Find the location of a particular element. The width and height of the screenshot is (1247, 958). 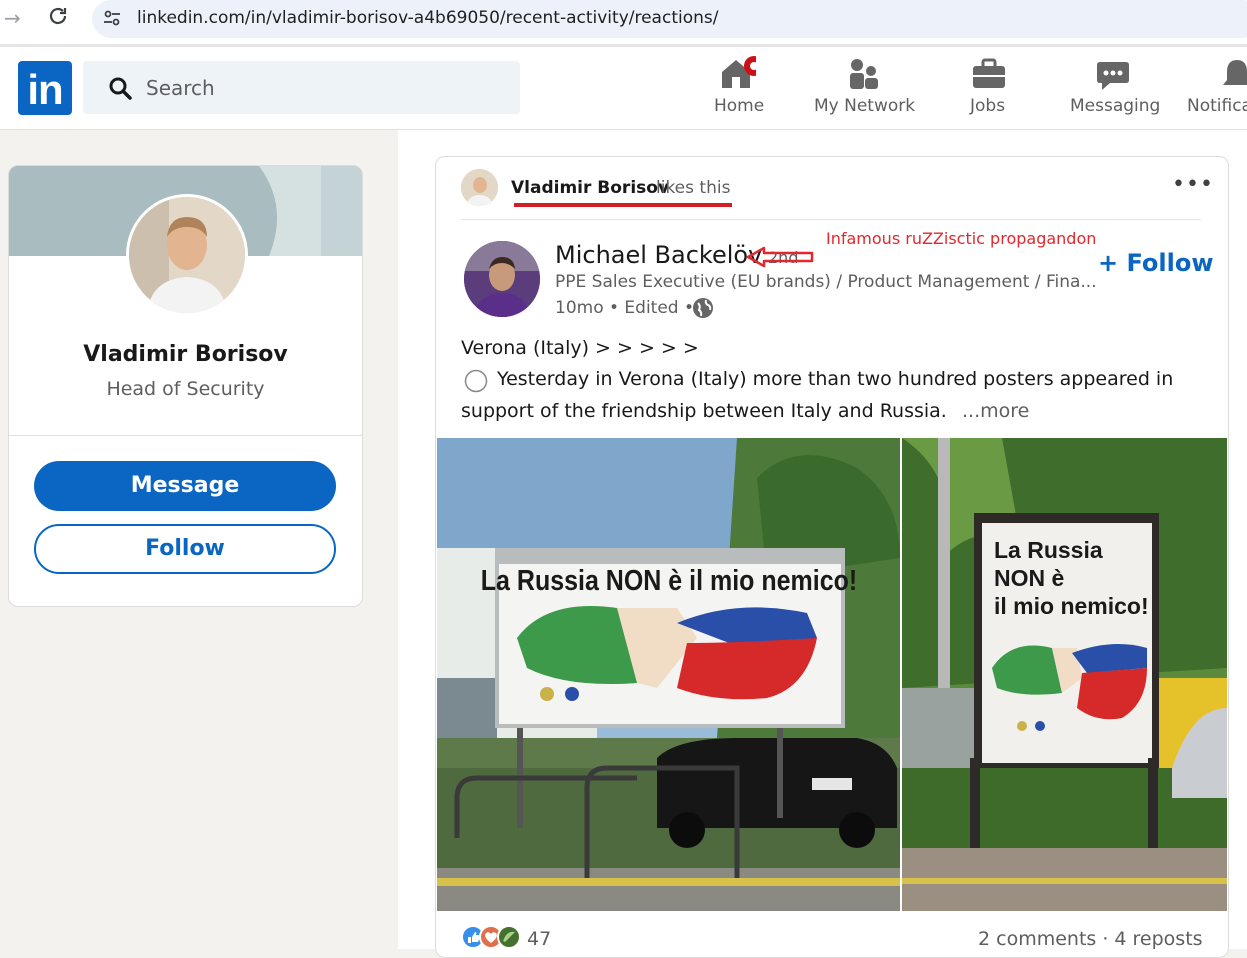

liker-avatar is located at coordinates (479, 187).